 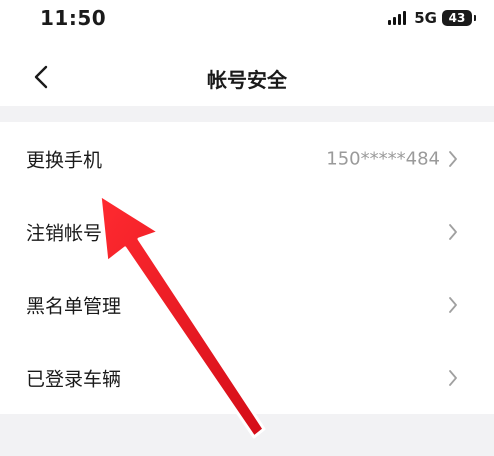 I want to click on status-time: 11:50, so click(x=73, y=18).